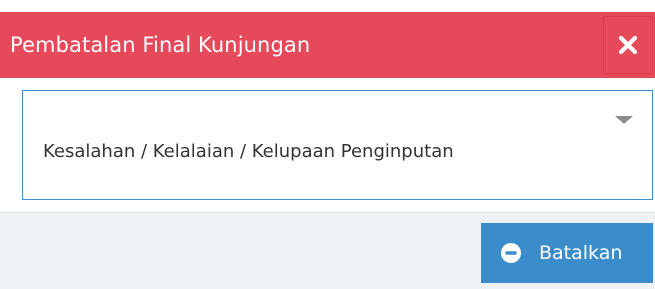 The width and height of the screenshot is (655, 289). Describe the element at coordinates (160, 45) in the screenshot. I see `dialog-title: Pembatalan Final Kunjungan` at that location.